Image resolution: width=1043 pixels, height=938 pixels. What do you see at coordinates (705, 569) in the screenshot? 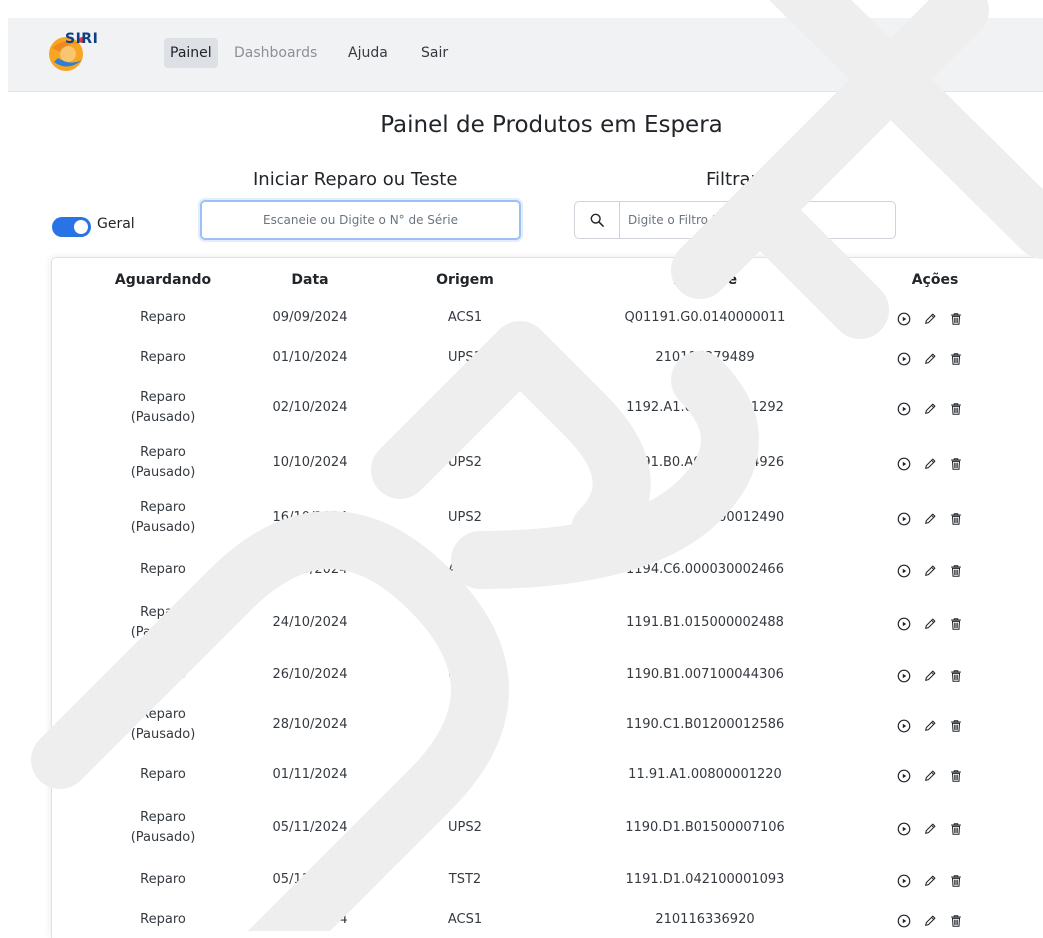
I see `cell-serie: 1194.C6.000030002466` at bounding box center [705, 569].